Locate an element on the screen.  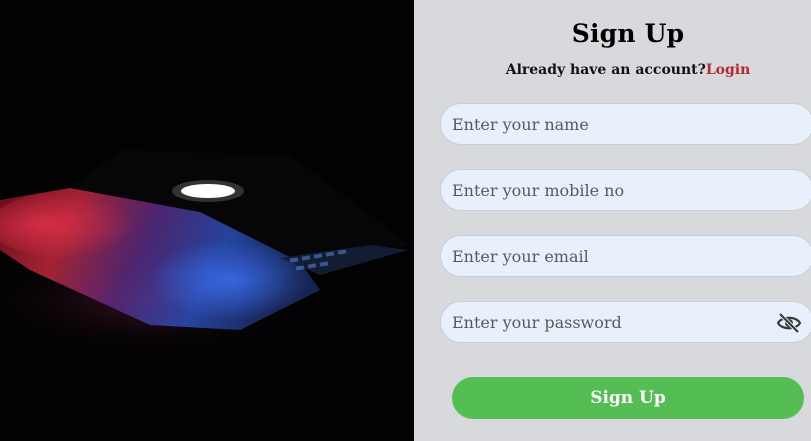
login-prompt: Already have an account?Login is located at coordinates (612, 70).